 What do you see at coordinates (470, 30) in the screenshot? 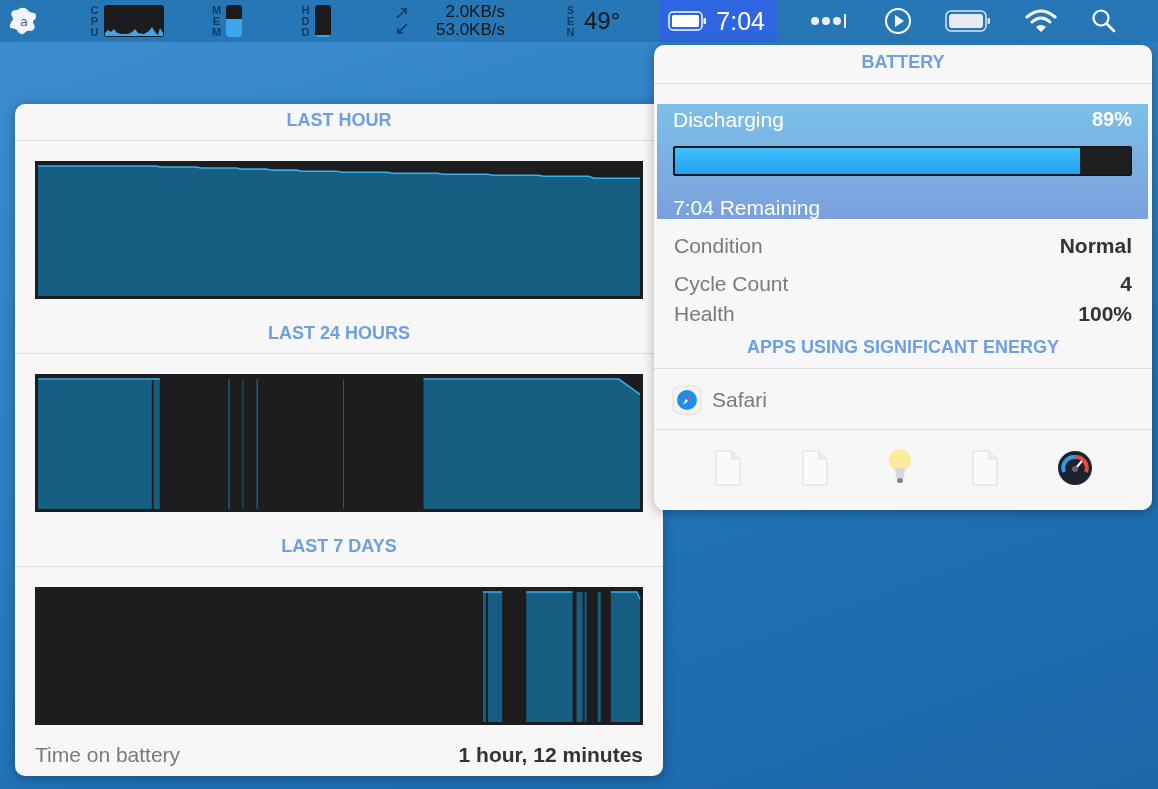
I see `download-speed: 53.0KB/s` at bounding box center [470, 30].